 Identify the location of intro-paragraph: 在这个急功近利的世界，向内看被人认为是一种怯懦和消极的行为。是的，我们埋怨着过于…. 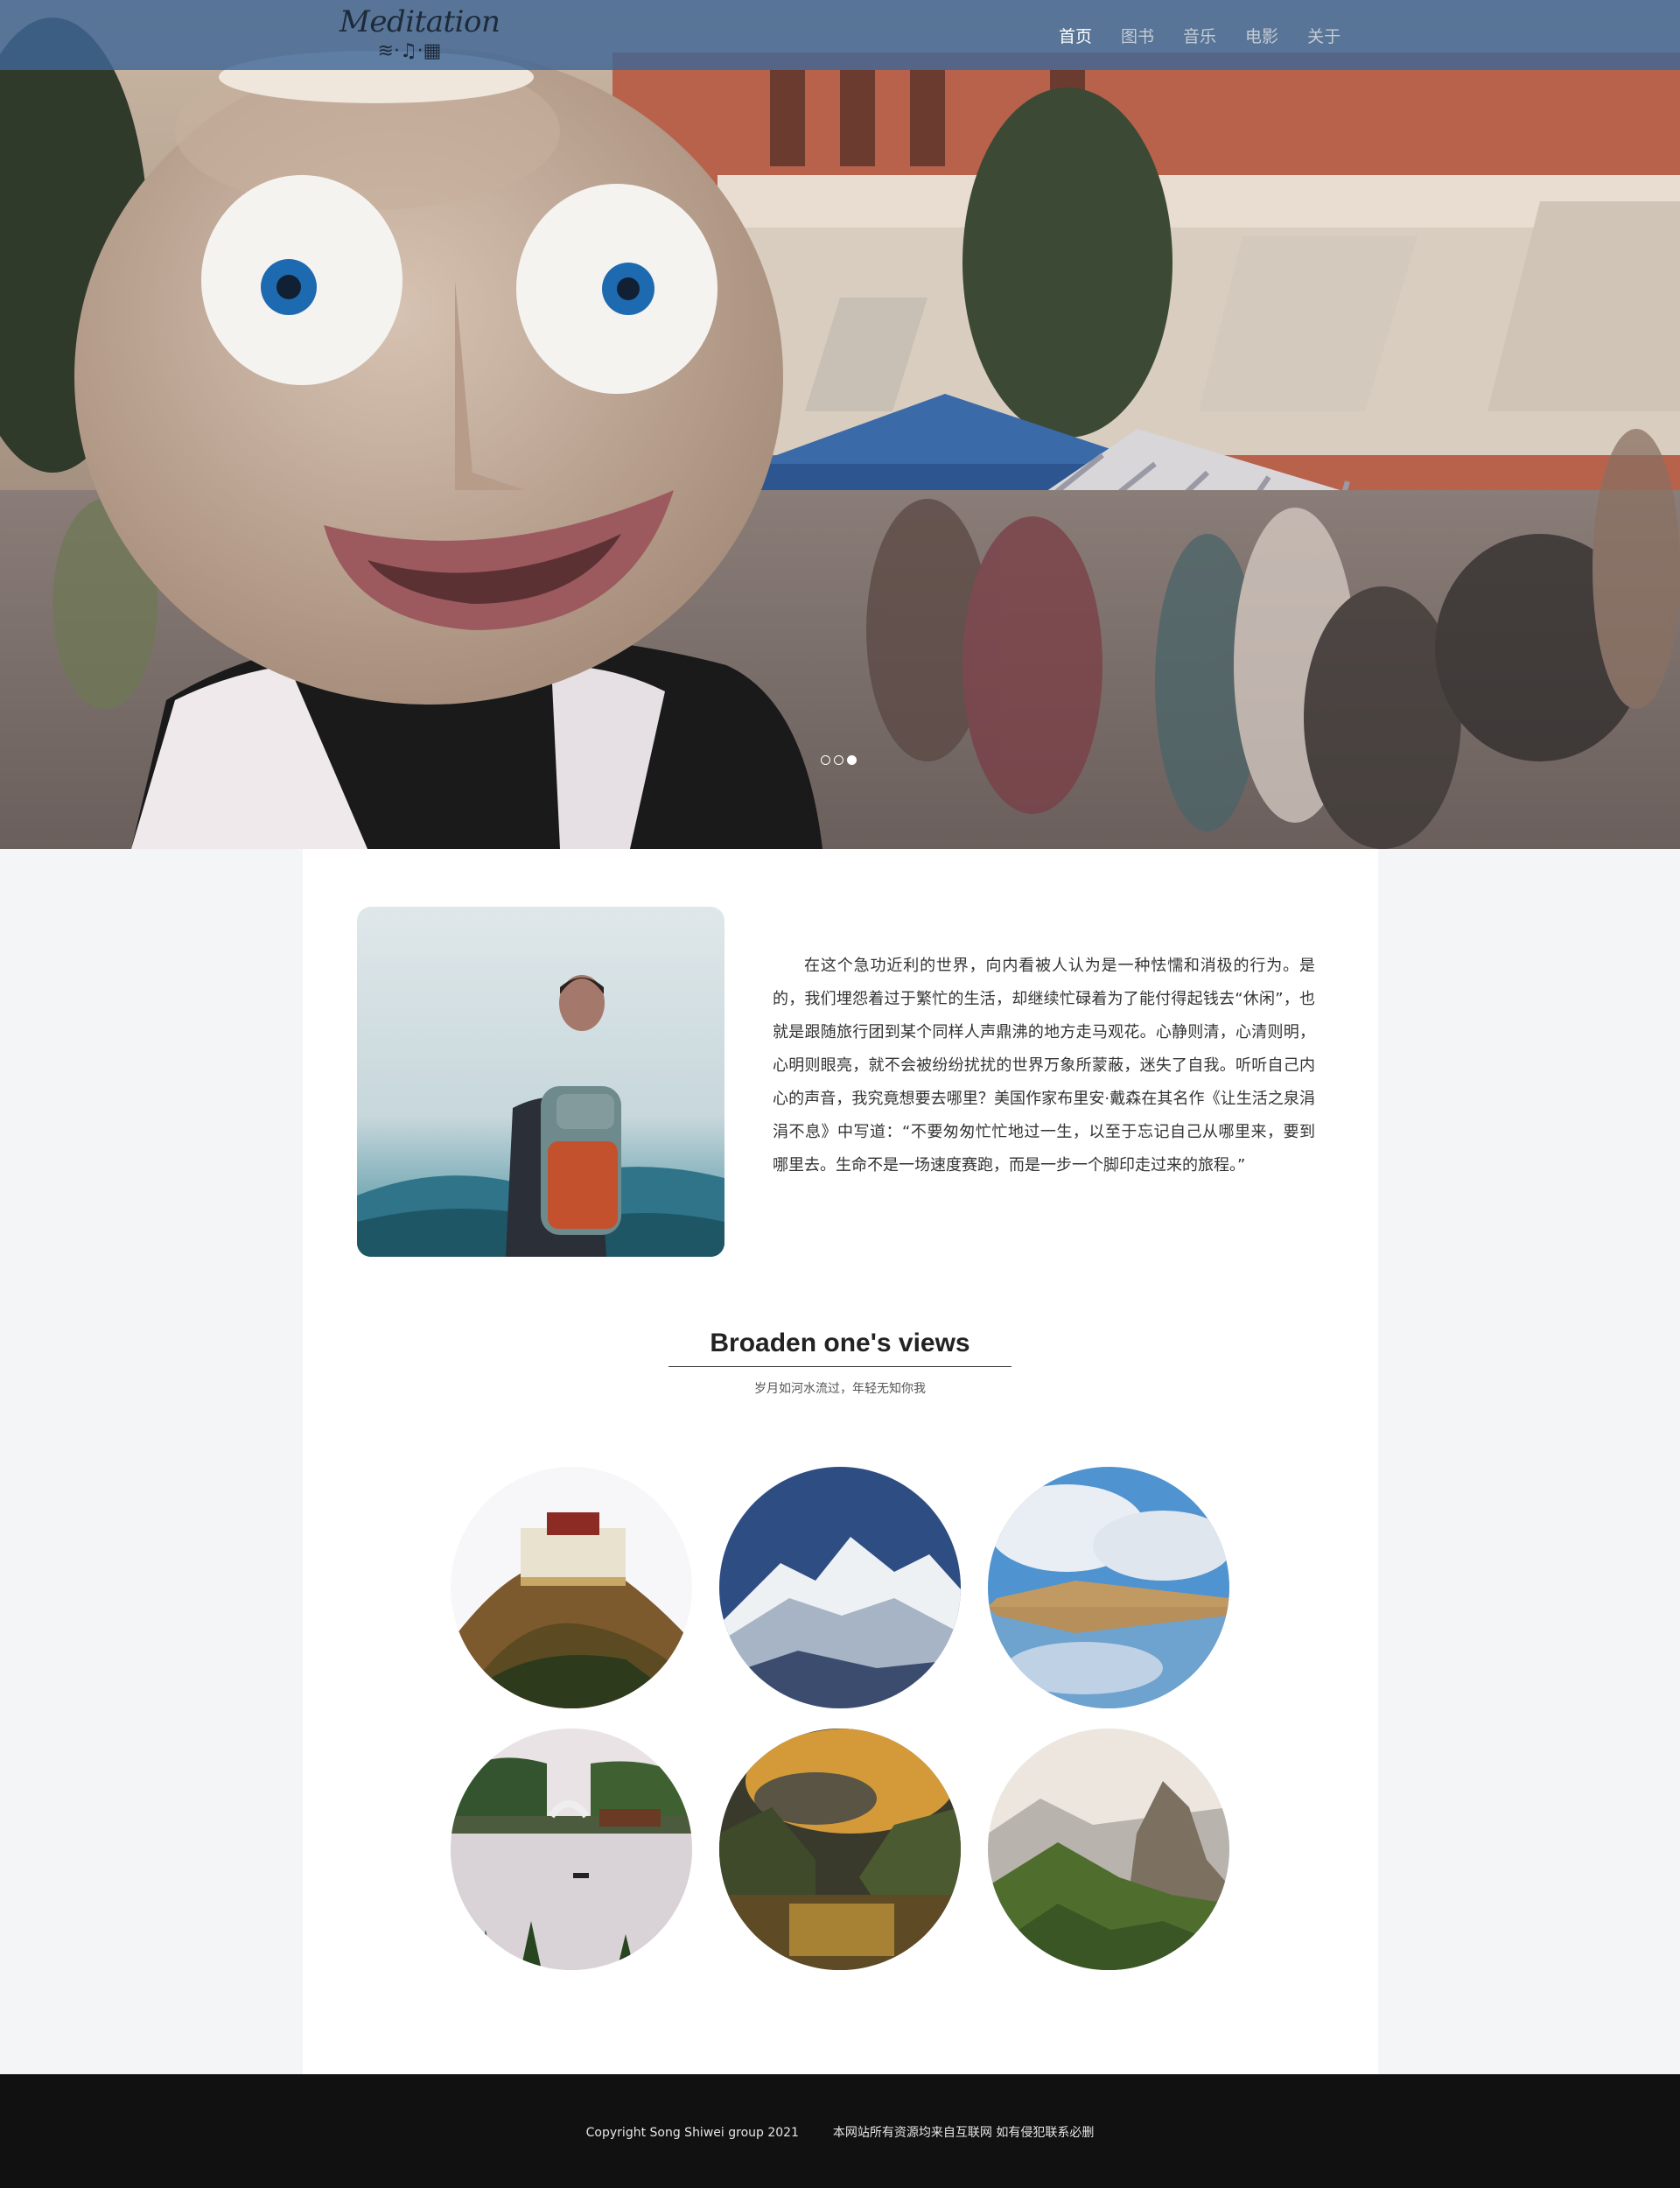
(1044, 1066).